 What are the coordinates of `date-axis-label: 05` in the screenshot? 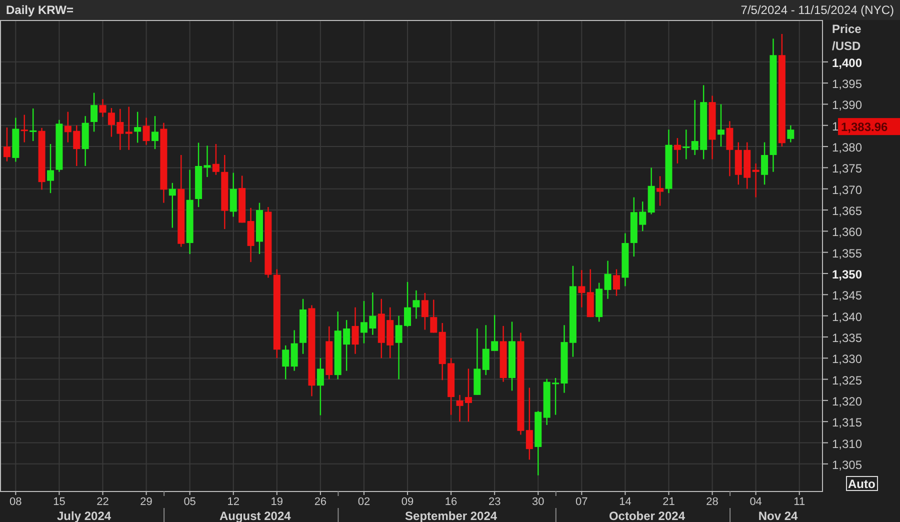 It's located at (190, 502).